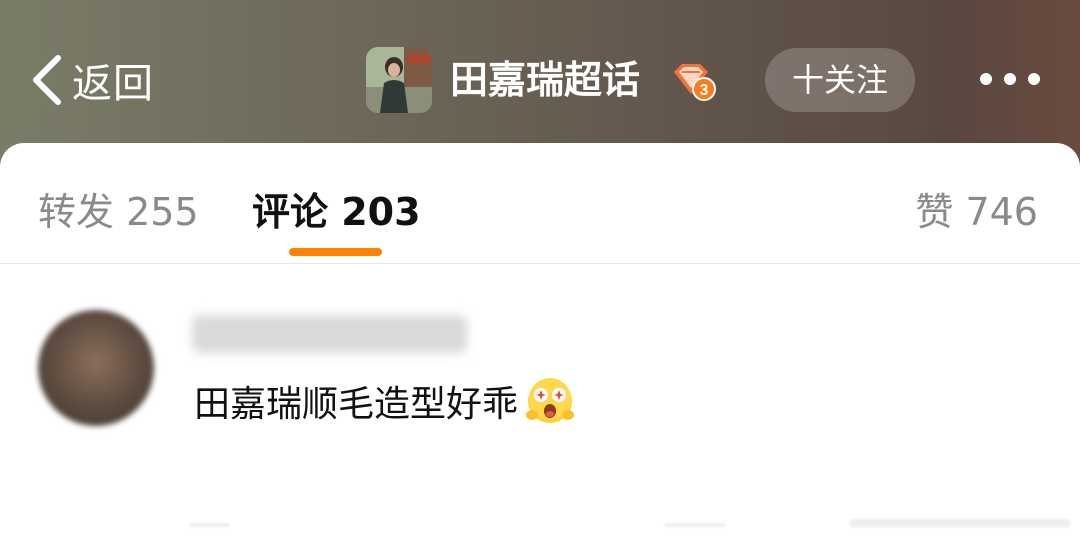  I want to click on commenter-name-blurred, so click(329, 334).